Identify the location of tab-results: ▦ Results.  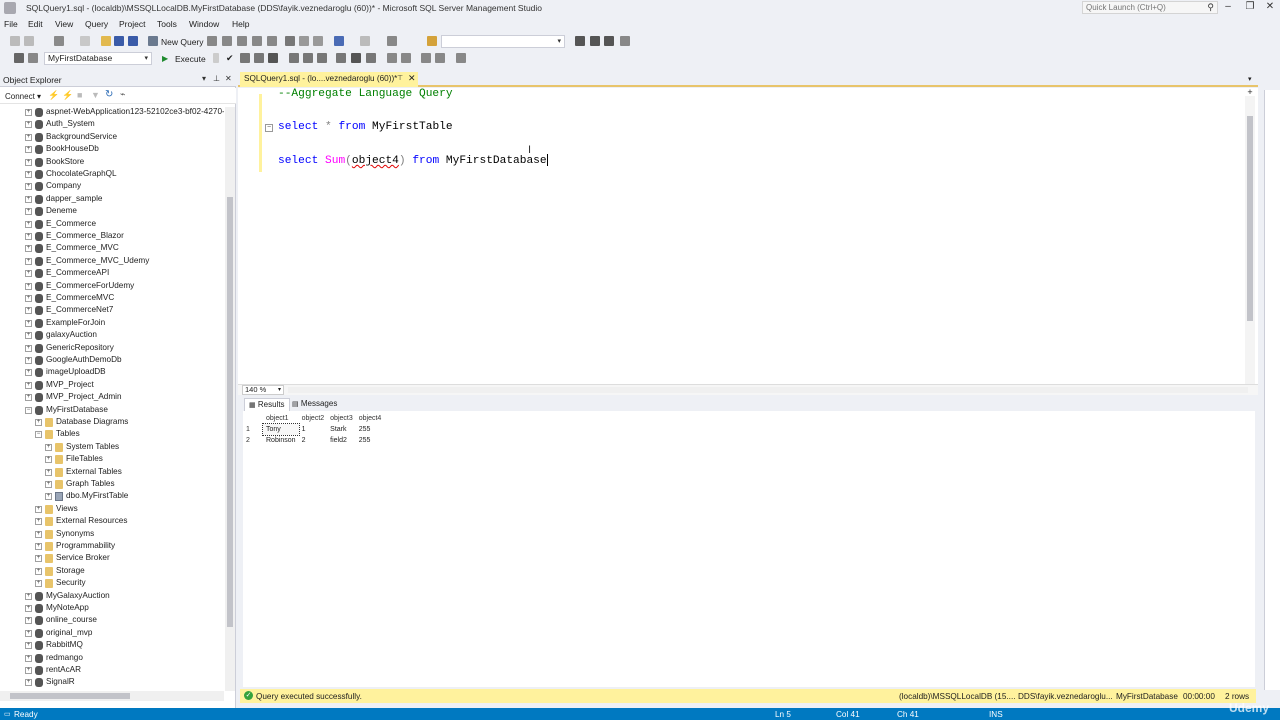
(267, 404).